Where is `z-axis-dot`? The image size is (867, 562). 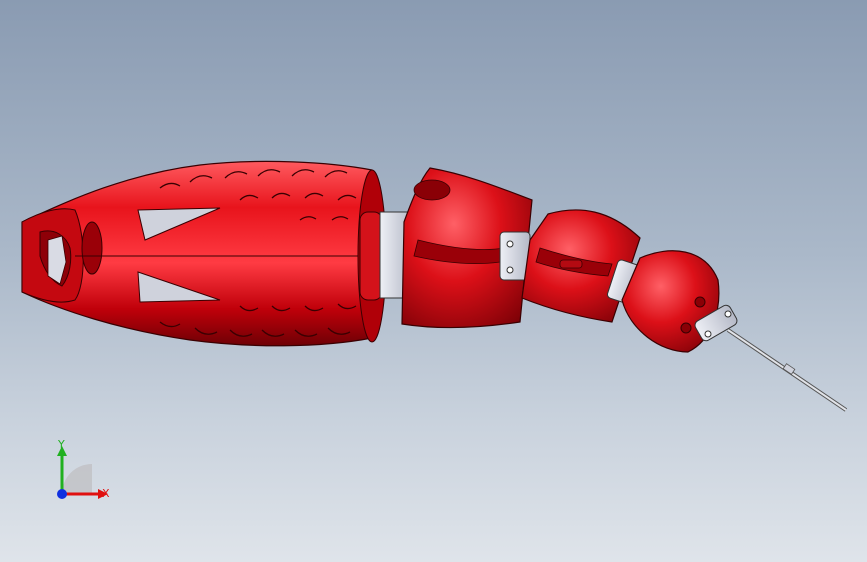
z-axis-dot is located at coordinates (62, 494).